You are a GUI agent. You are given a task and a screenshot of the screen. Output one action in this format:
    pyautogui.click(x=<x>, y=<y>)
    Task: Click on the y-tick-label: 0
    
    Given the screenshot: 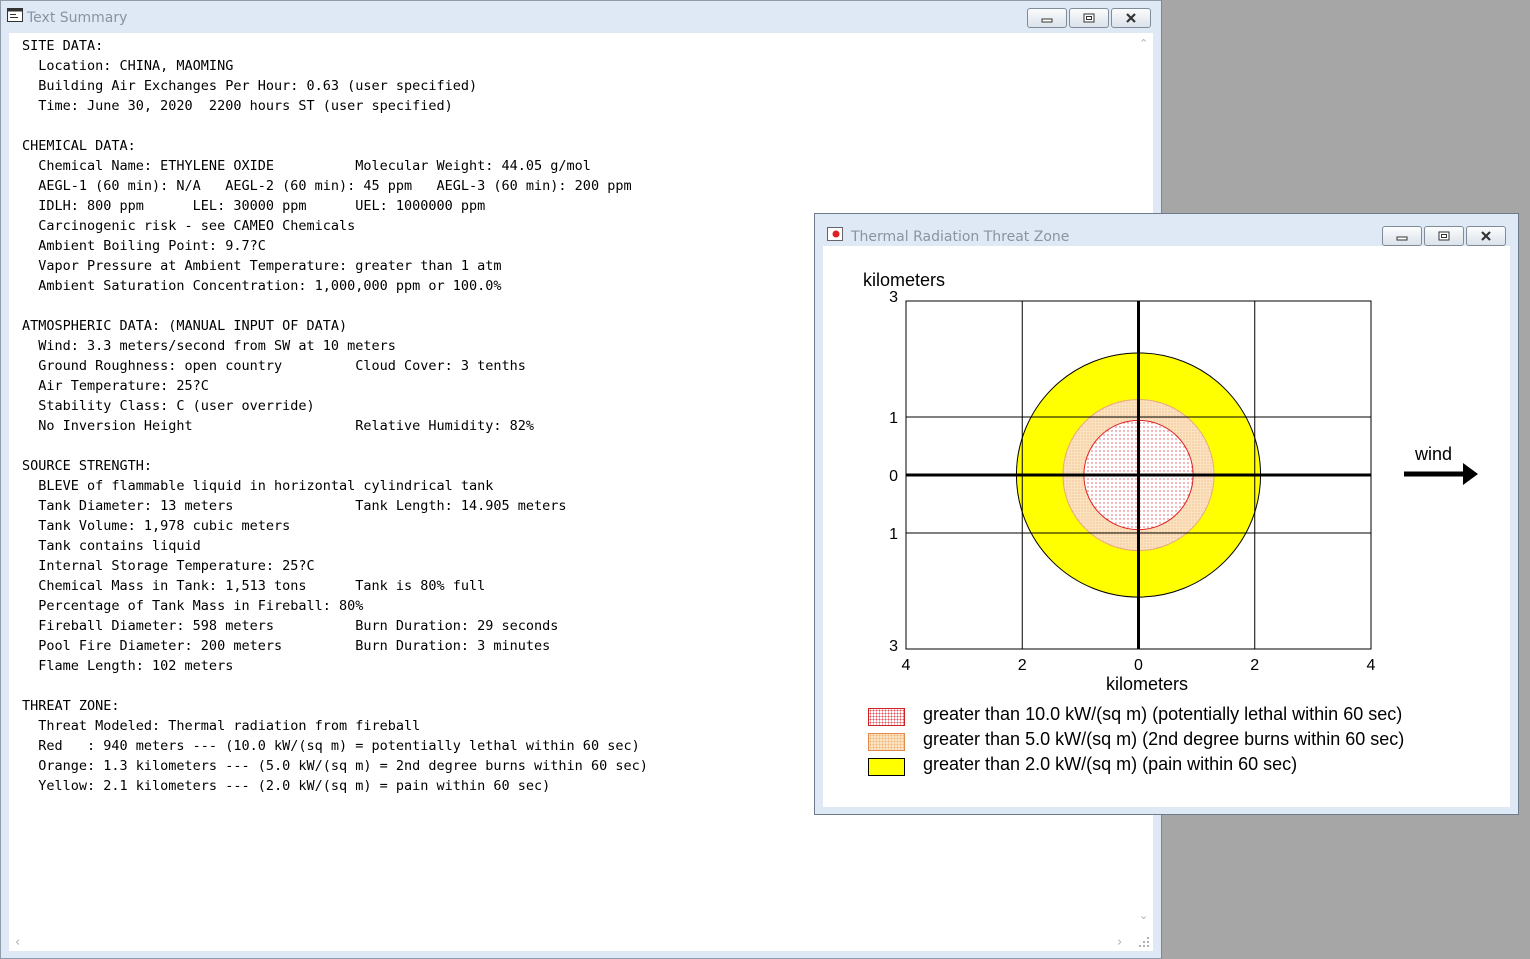 What is the action you would take?
    pyautogui.click(x=893, y=476)
    